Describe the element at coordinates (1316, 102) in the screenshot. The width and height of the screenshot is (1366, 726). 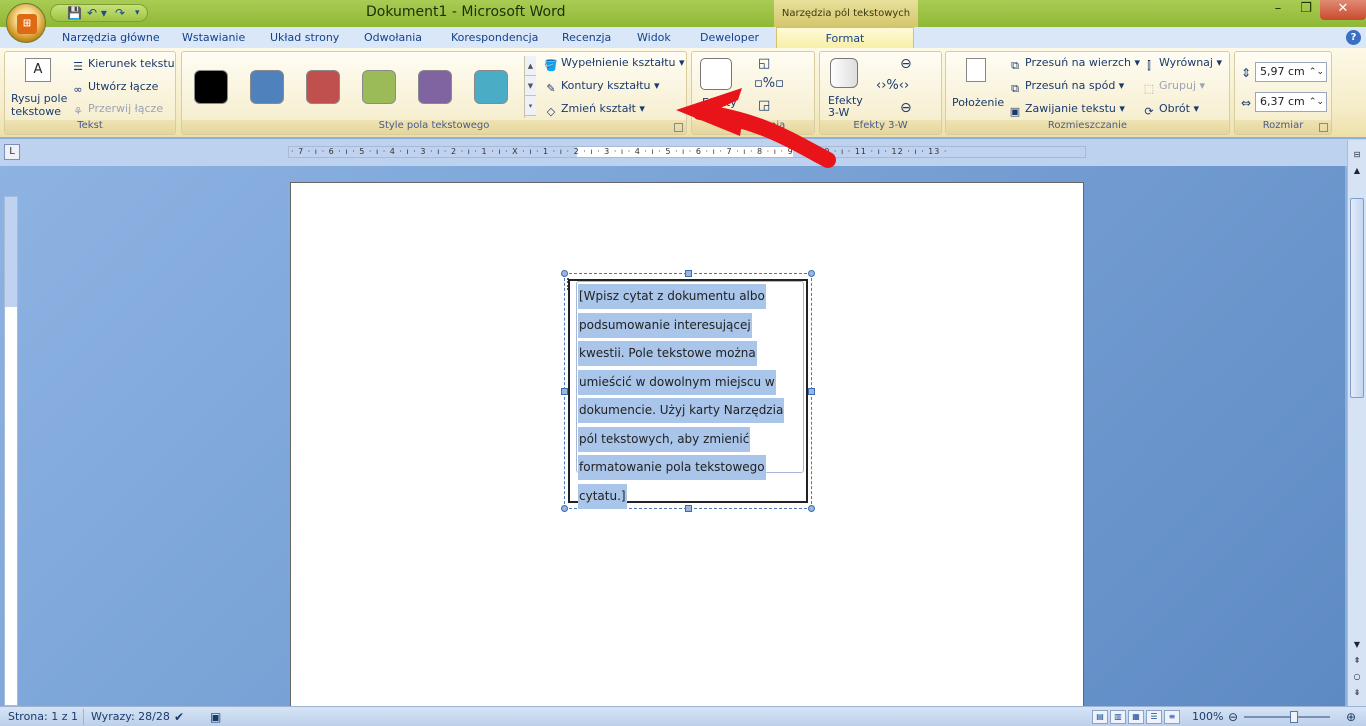
I see `width-spinner-icon: ⌃⌄` at that location.